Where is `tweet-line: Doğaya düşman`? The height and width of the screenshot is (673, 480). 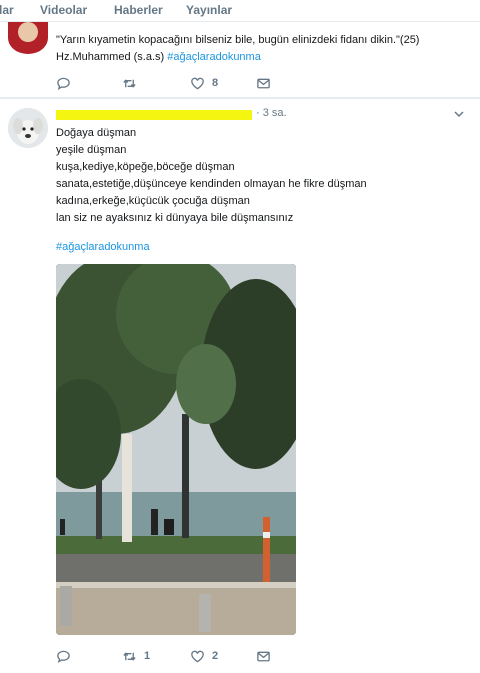 tweet-line: Doğaya düşman is located at coordinates (96, 133).